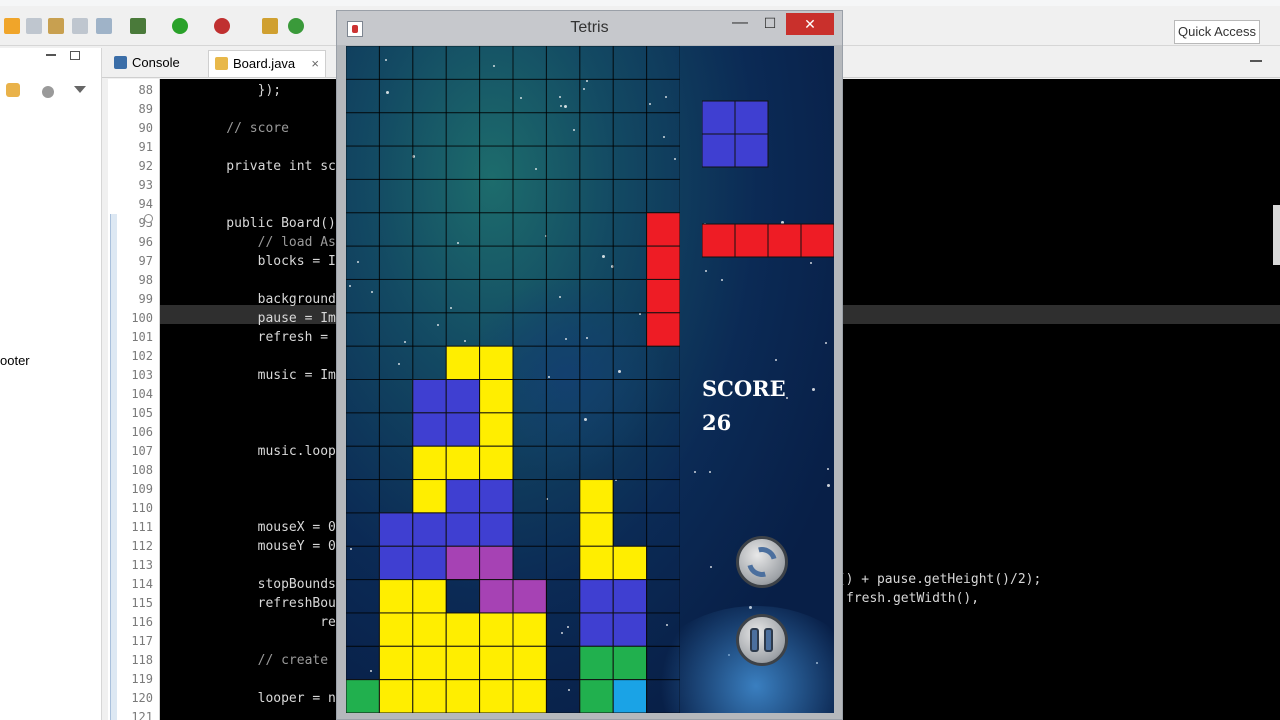 The width and height of the screenshot is (1280, 720). Describe the element at coordinates (1276, 235) in the screenshot. I see `editor-scrollbar` at that location.